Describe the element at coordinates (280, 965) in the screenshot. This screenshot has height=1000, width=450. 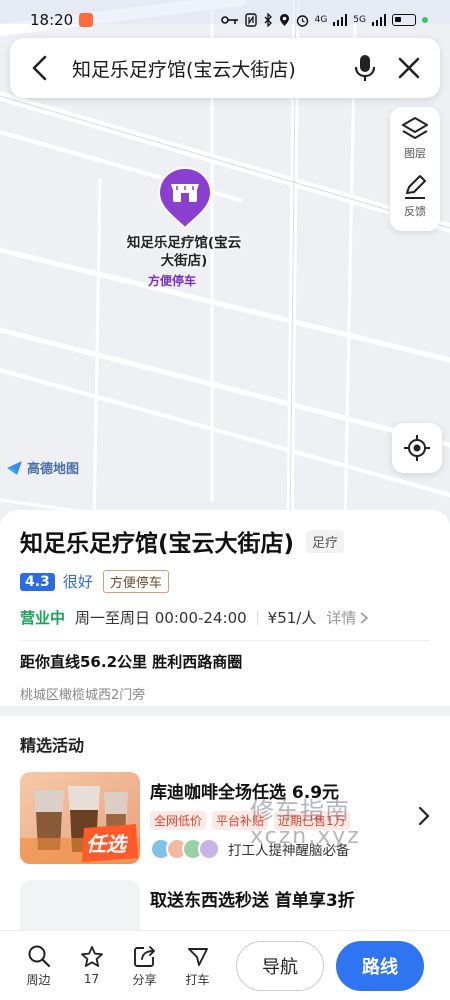
I see `navigation-button: 导航` at that location.